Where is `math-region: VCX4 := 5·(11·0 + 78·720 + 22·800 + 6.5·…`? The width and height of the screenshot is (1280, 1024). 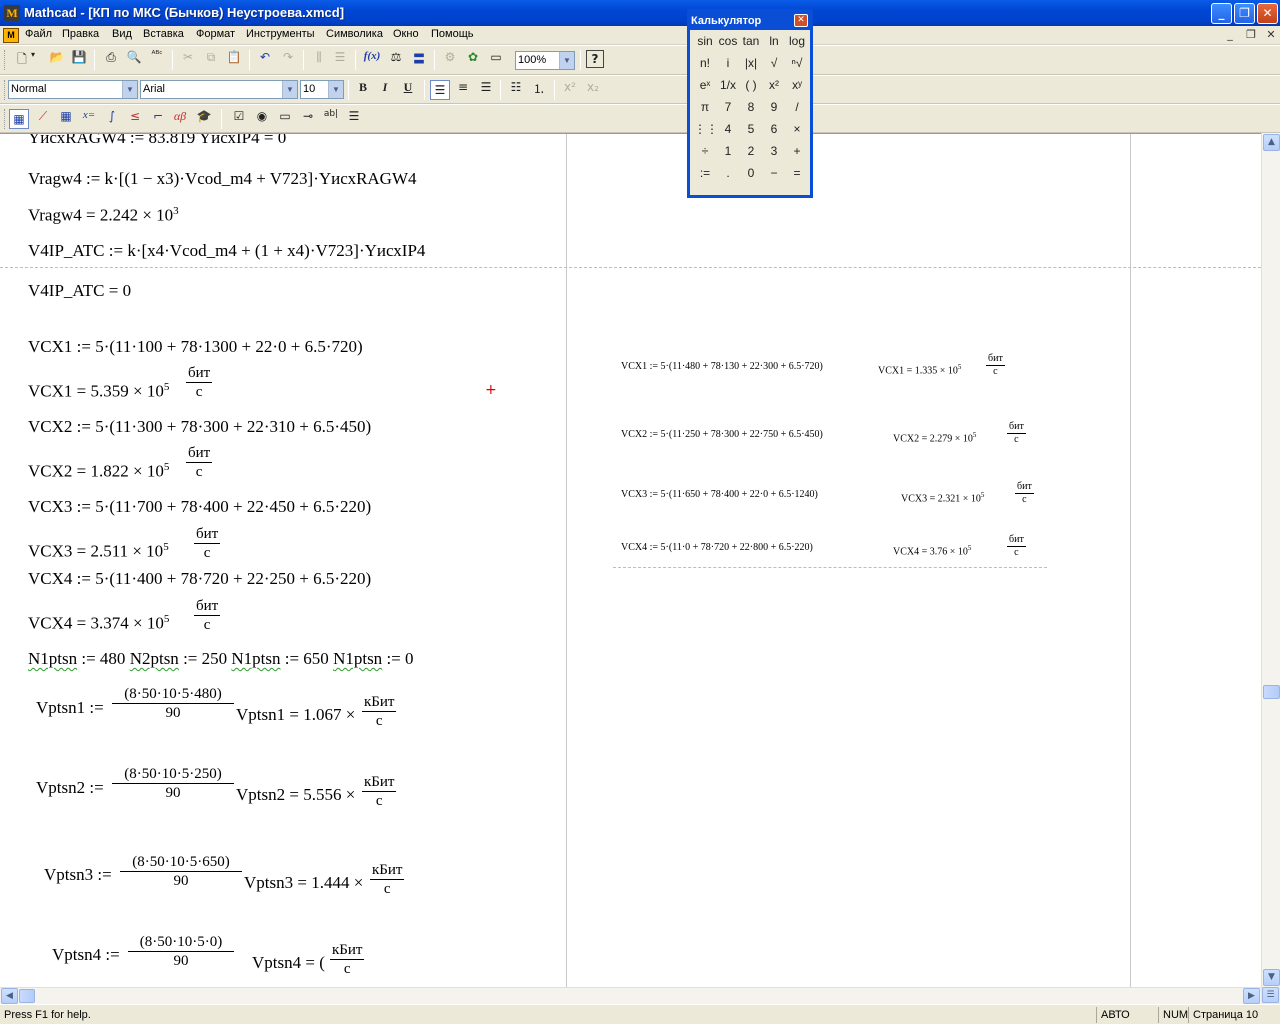 math-region: VCX4 := 5·(11·0 + 78·720 + 22·800 + 6.5·… is located at coordinates (717, 548).